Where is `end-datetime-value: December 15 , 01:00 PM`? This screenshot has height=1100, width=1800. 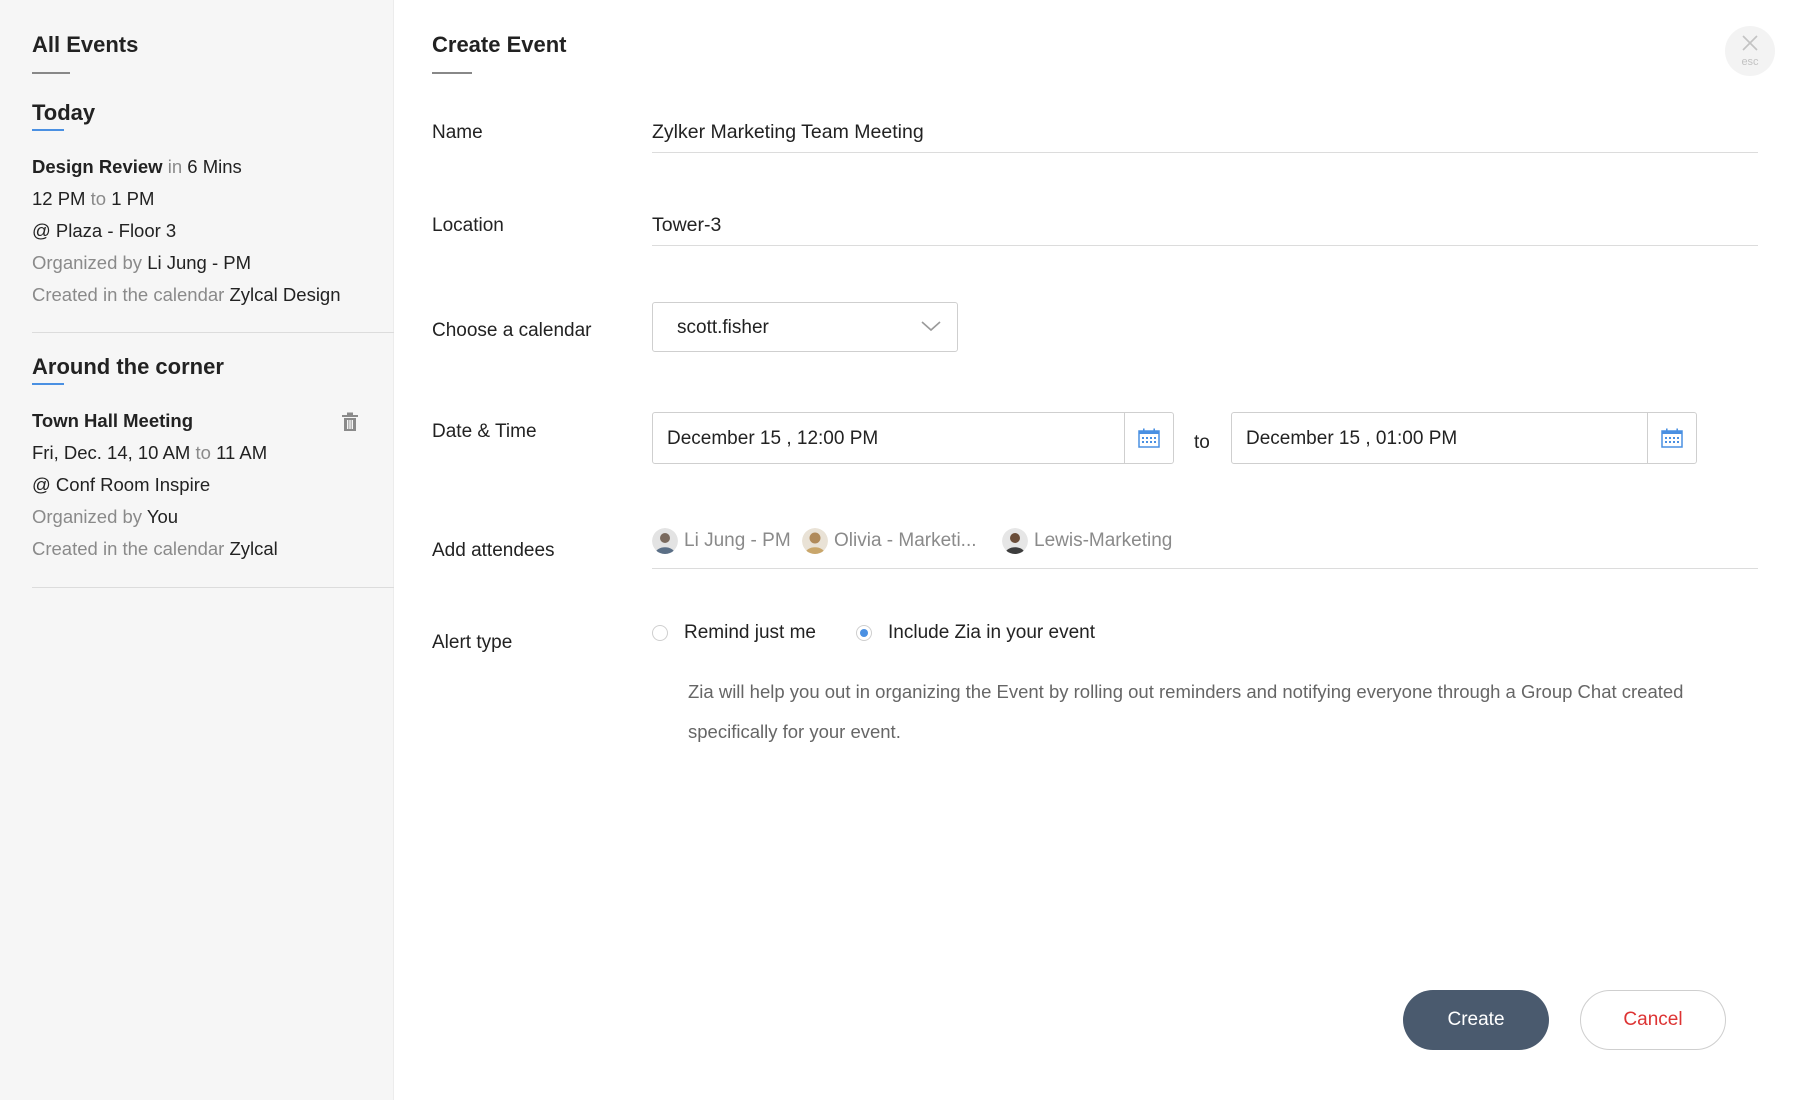 end-datetime-value: December 15 , 01:00 PM is located at coordinates (1352, 438).